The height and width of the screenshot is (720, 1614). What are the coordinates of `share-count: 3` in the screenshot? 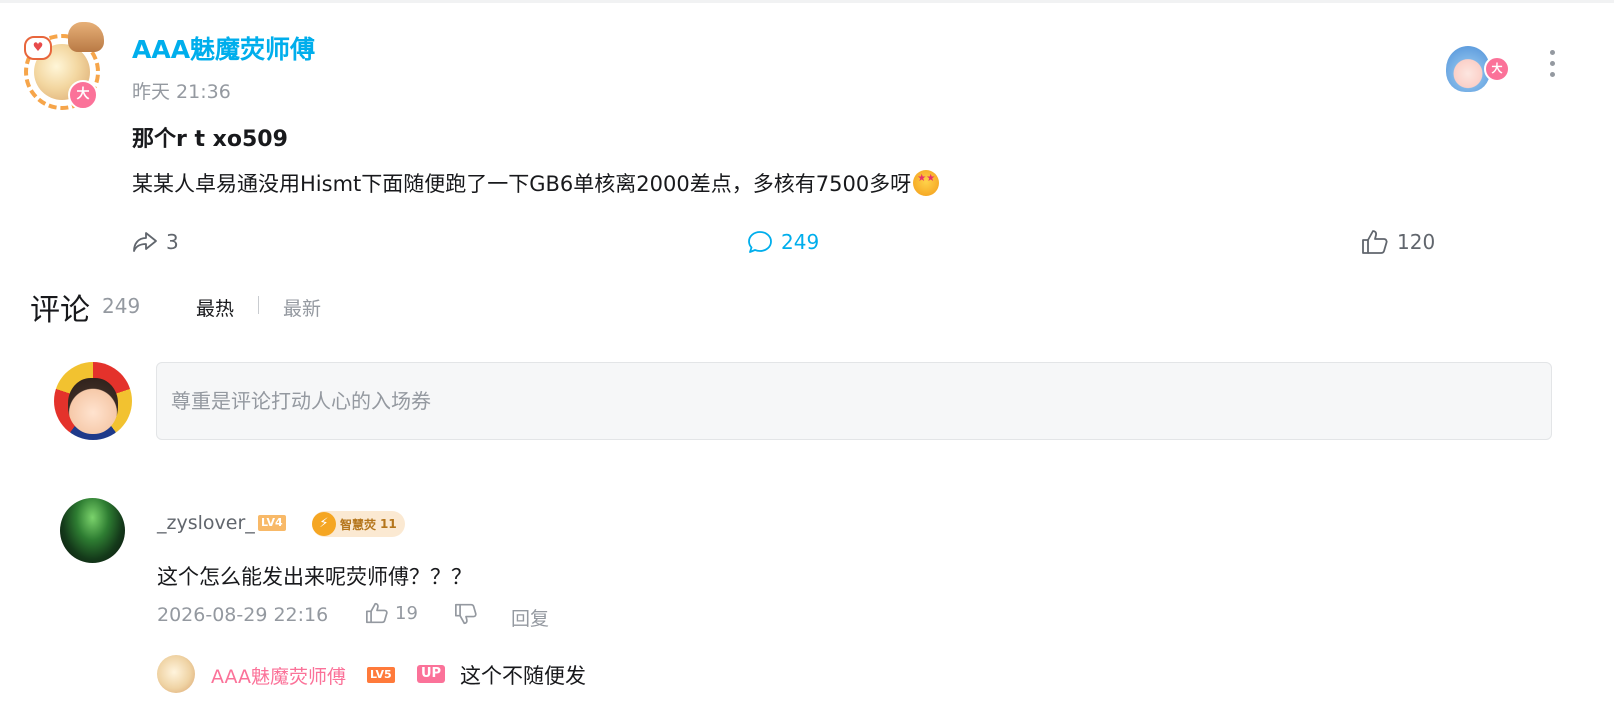 It's located at (172, 242).